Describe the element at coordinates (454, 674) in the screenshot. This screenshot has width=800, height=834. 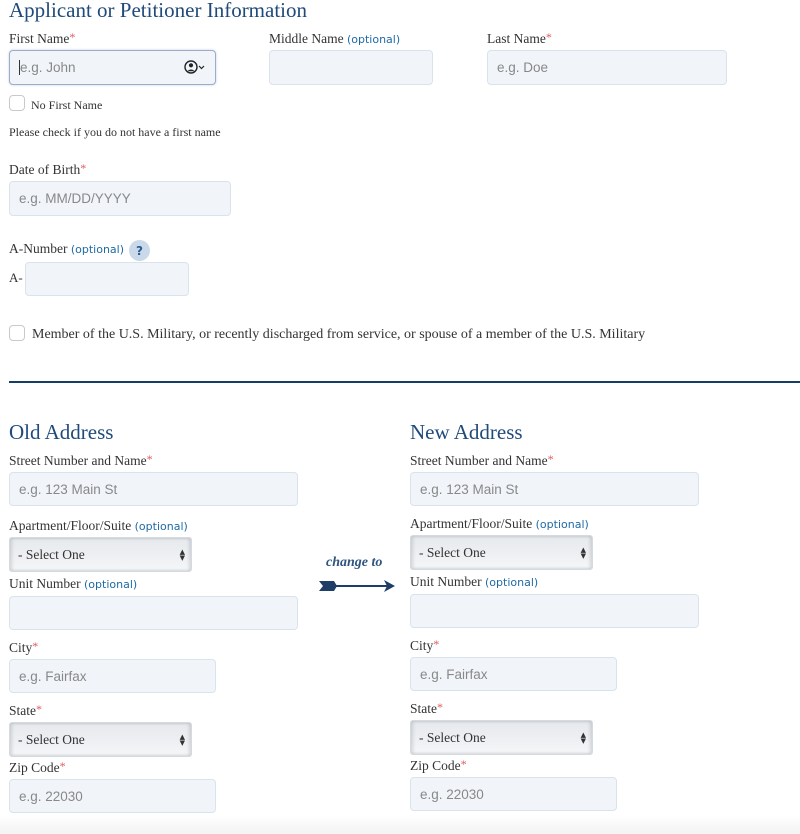
I see `new-city-placeholder: e.g. Fairfax` at that location.